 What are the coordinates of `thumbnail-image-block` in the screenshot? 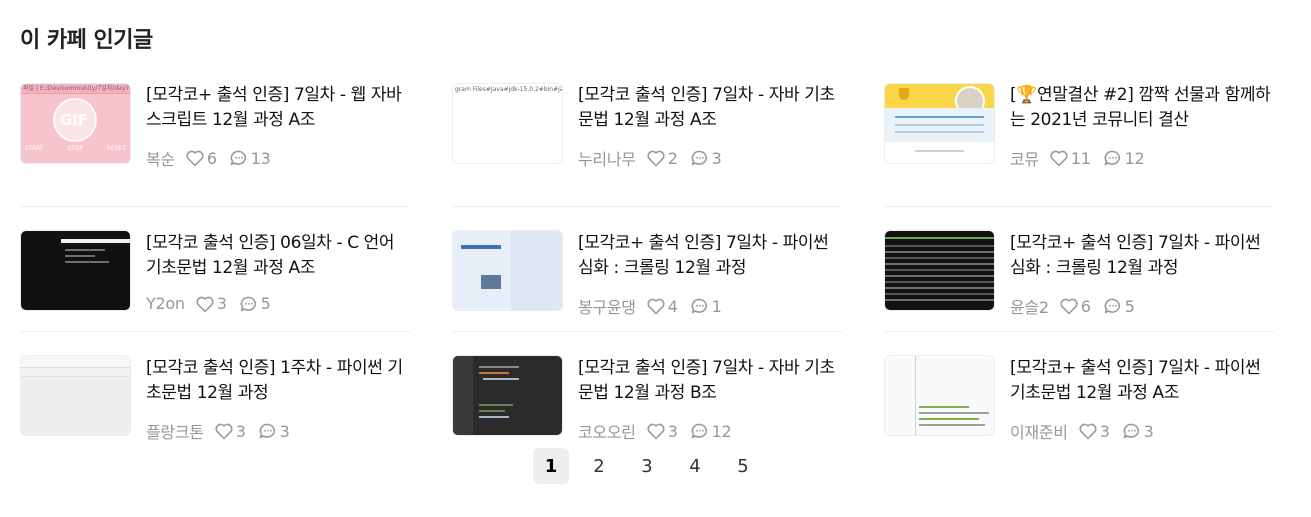 It's located at (491, 282).